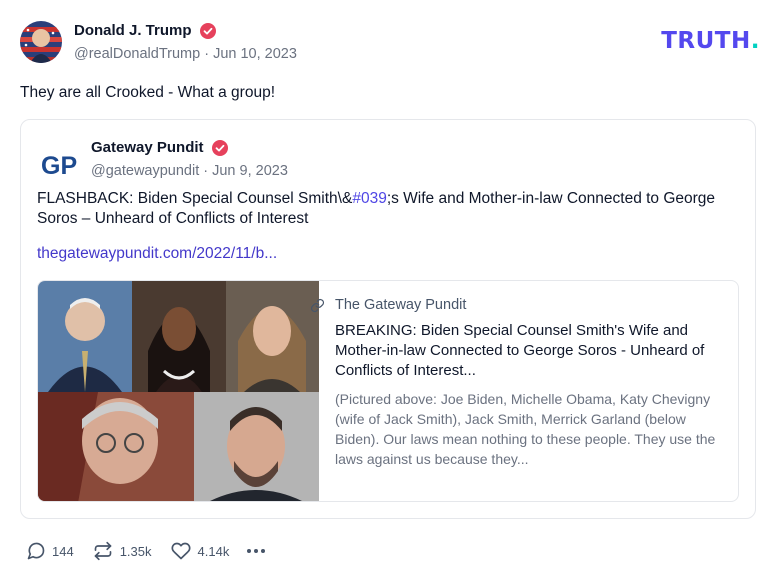 The width and height of the screenshot is (777, 582). What do you see at coordinates (63, 551) in the screenshot?
I see `reply-count: 144` at bounding box center [63, 551].